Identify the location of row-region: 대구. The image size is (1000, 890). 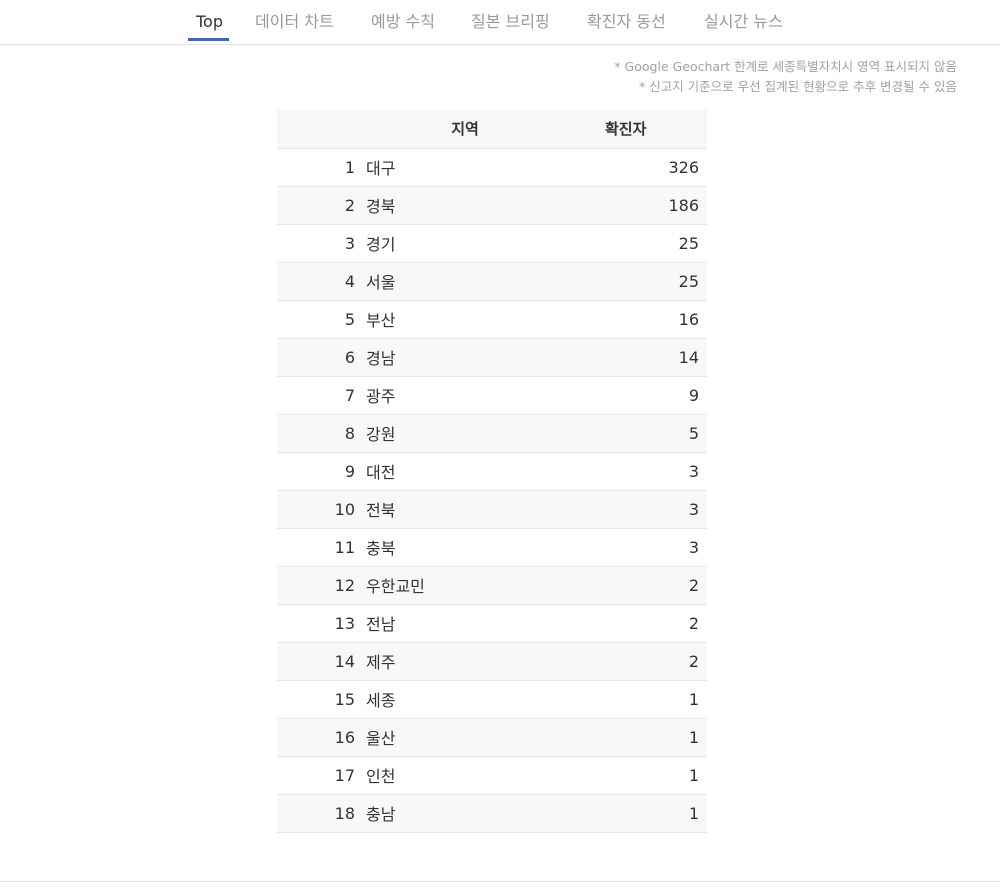
(381, 168).